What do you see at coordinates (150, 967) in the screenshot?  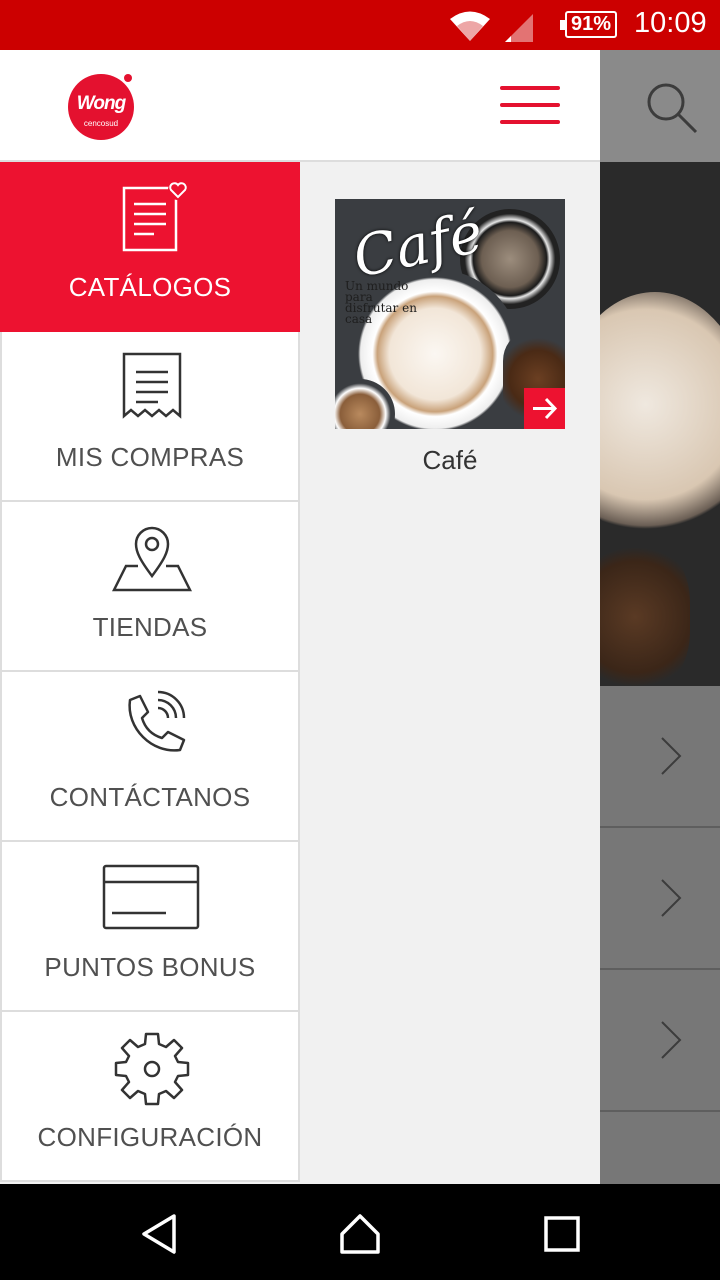 I see `menu-item-label: PUNTOS BONUS` at bounding box center [150, 967].